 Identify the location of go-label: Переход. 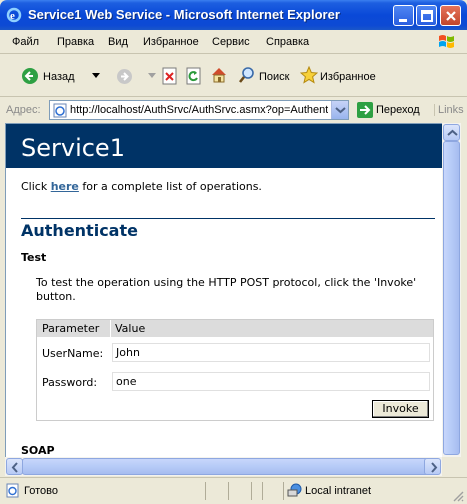
(398, 110).